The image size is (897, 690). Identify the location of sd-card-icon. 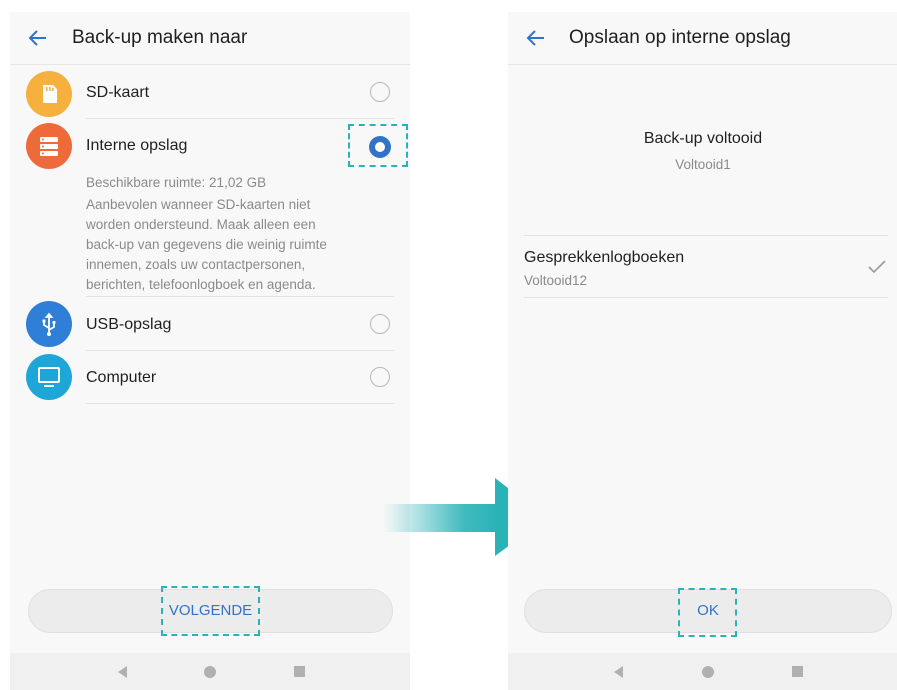
(49, 94).